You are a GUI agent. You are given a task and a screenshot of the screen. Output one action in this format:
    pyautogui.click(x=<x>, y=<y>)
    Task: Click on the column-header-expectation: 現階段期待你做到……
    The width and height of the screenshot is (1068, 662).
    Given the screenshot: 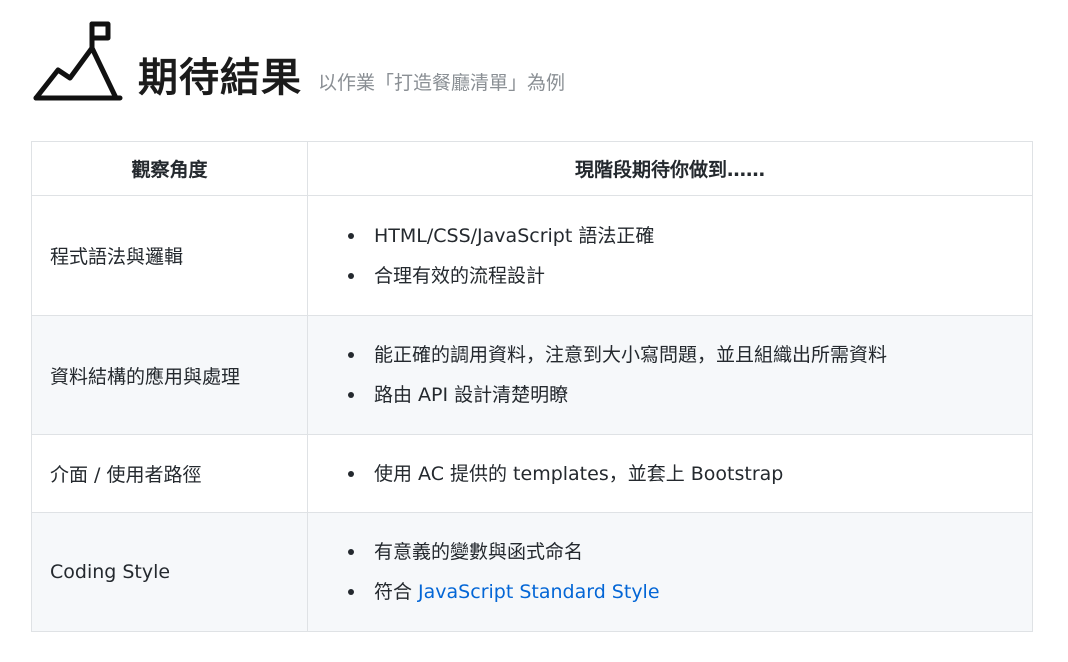 What is the action you would take?
    pyautogui.click(x=670, y=168)
    